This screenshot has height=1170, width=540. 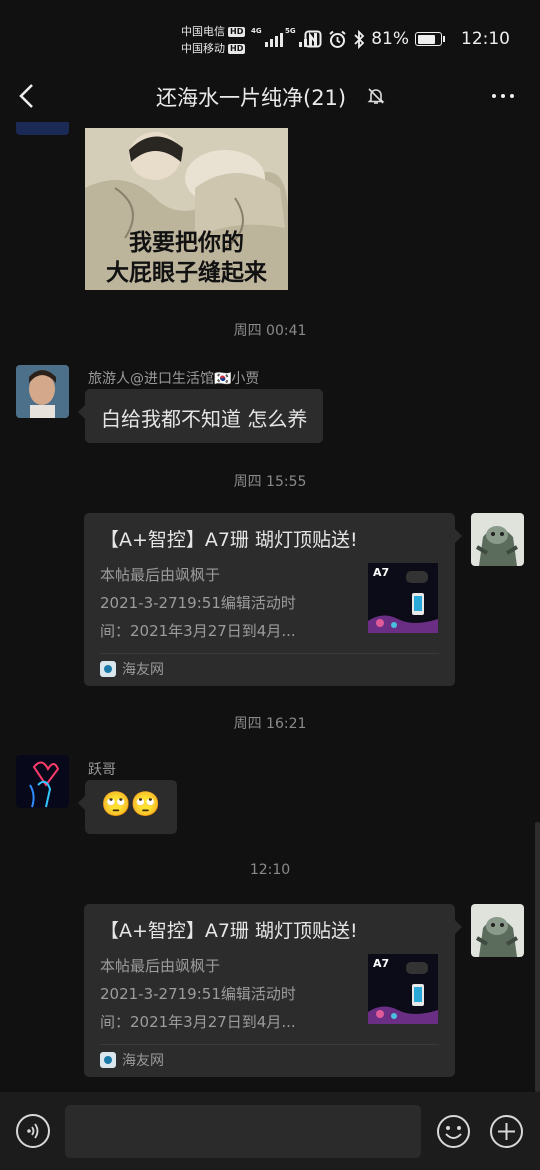 I want to click on battery-percent: 81%, so click(x=390, y=39).